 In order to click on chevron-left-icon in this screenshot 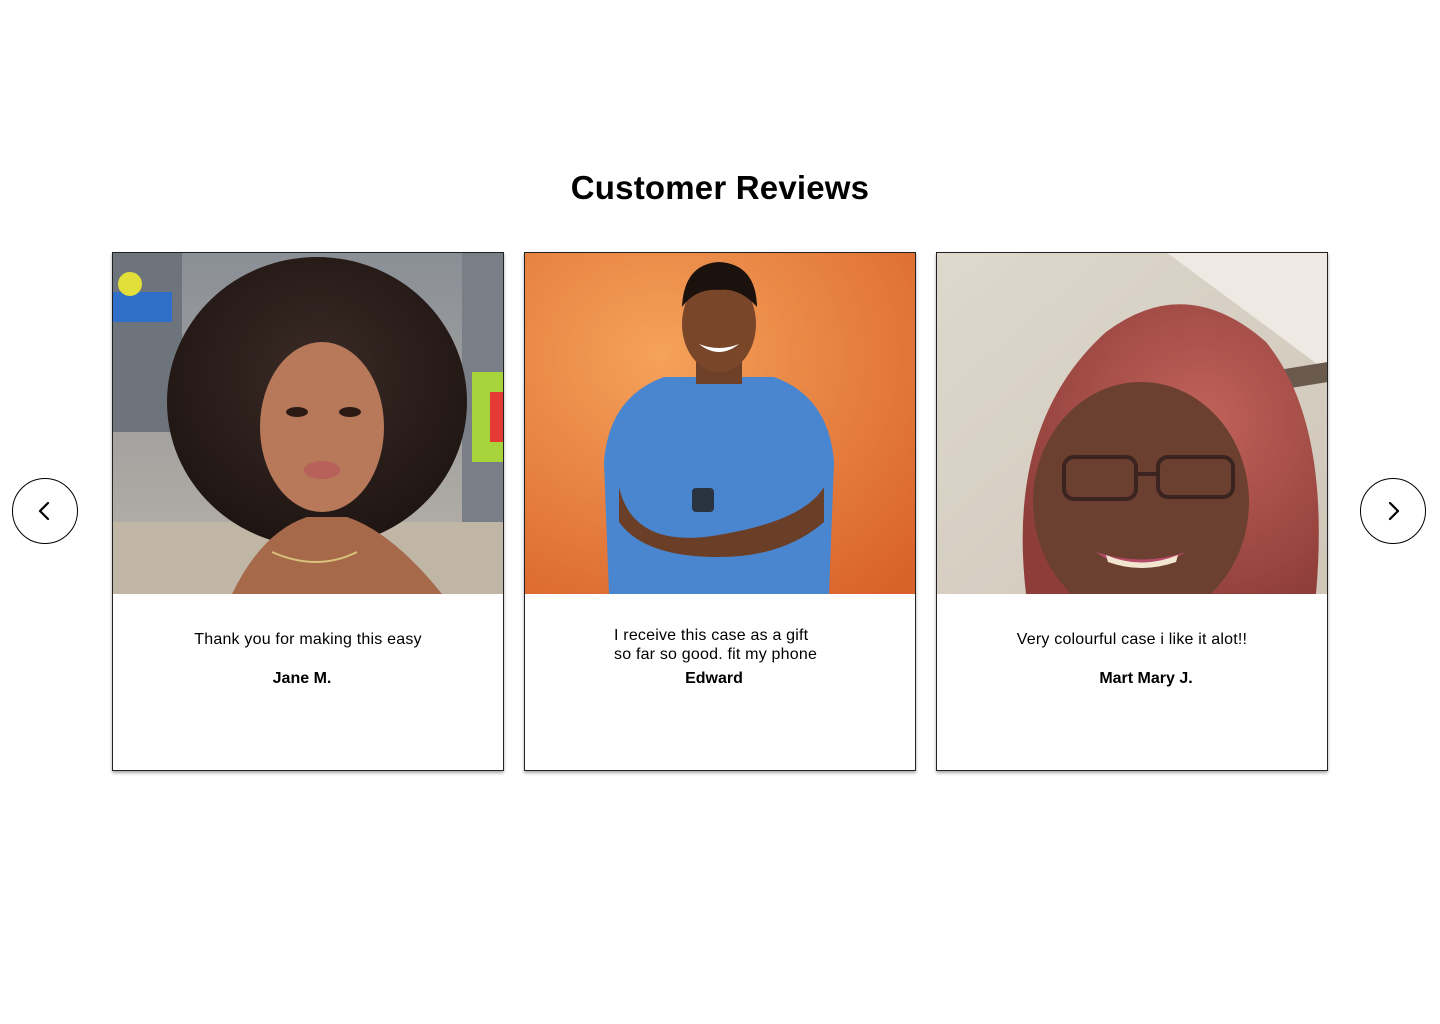, I will do `click(44, 511)`.